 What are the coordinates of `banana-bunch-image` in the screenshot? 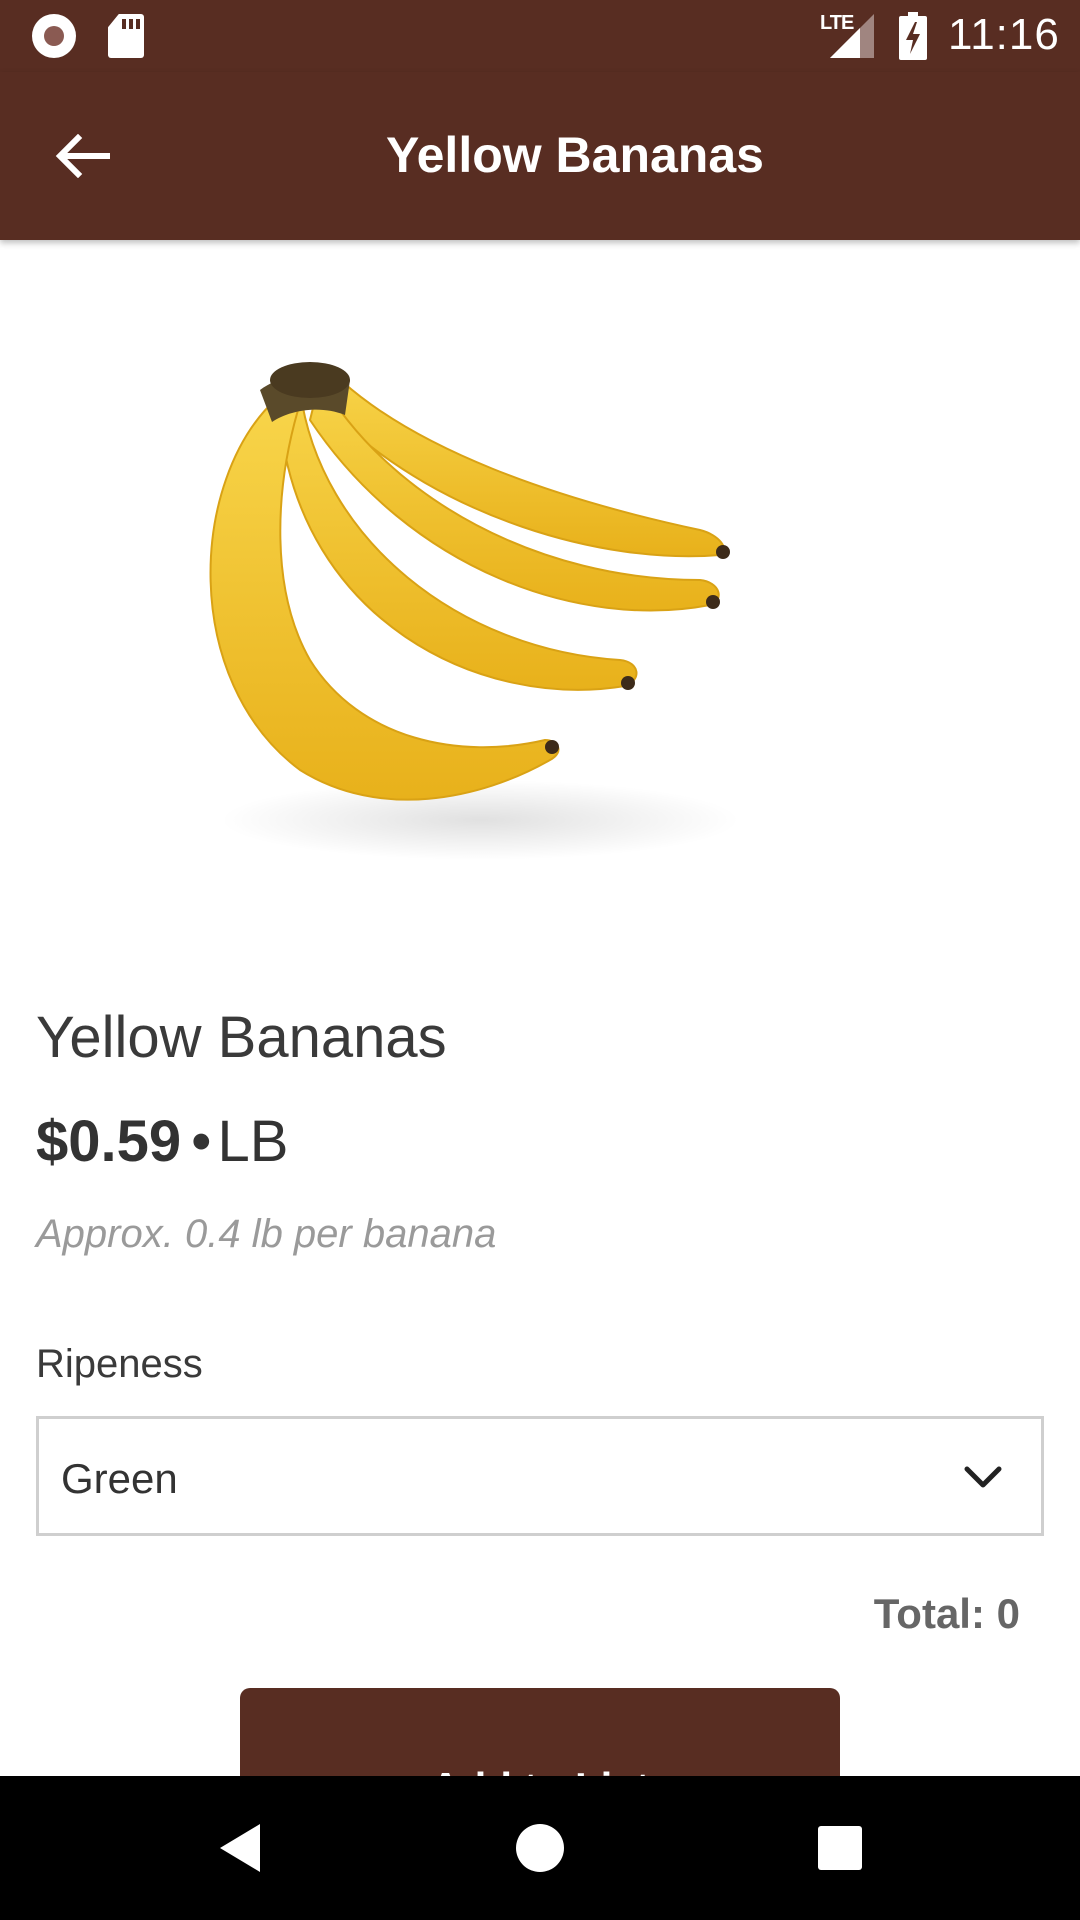 It's located at (474, 611).